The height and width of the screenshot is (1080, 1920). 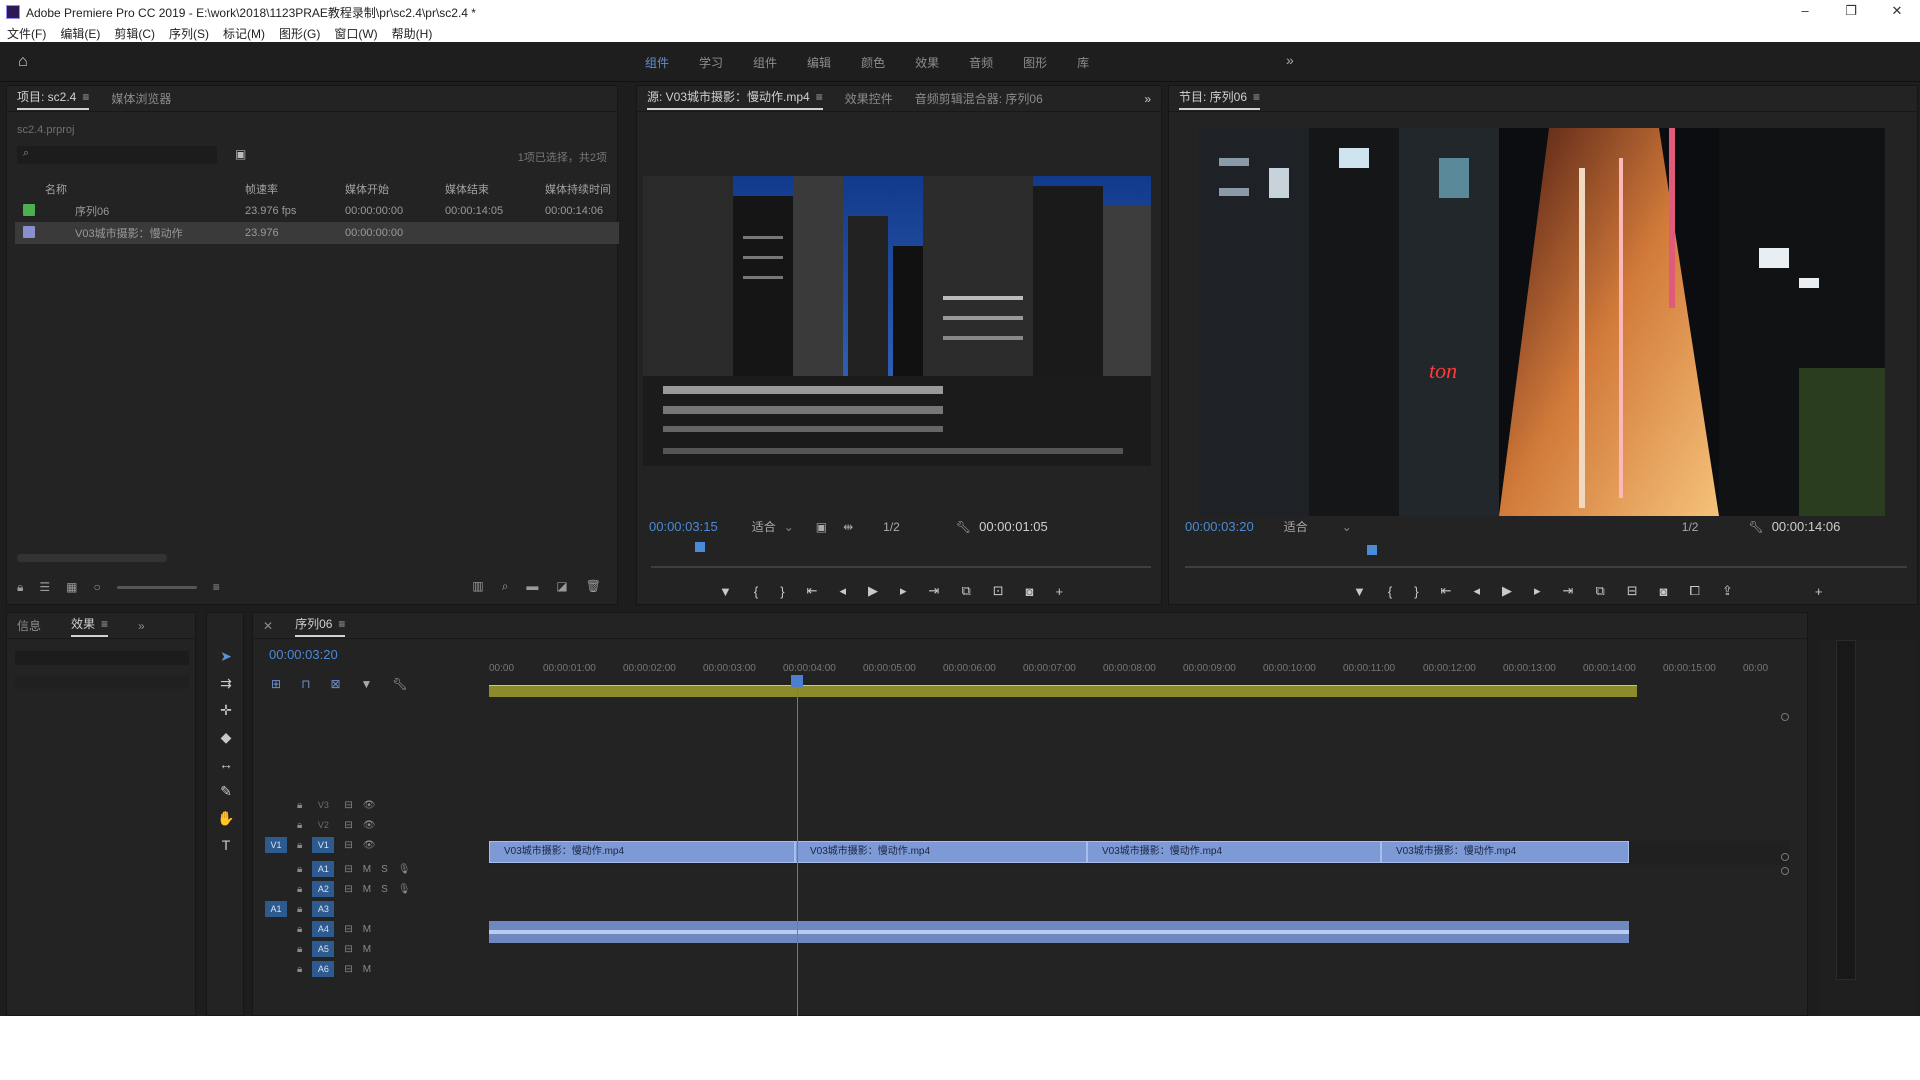 What do you see at coordinates (901, 567) in the screenshot?
I see `source-scrubber` at bounding box center [901, 567].